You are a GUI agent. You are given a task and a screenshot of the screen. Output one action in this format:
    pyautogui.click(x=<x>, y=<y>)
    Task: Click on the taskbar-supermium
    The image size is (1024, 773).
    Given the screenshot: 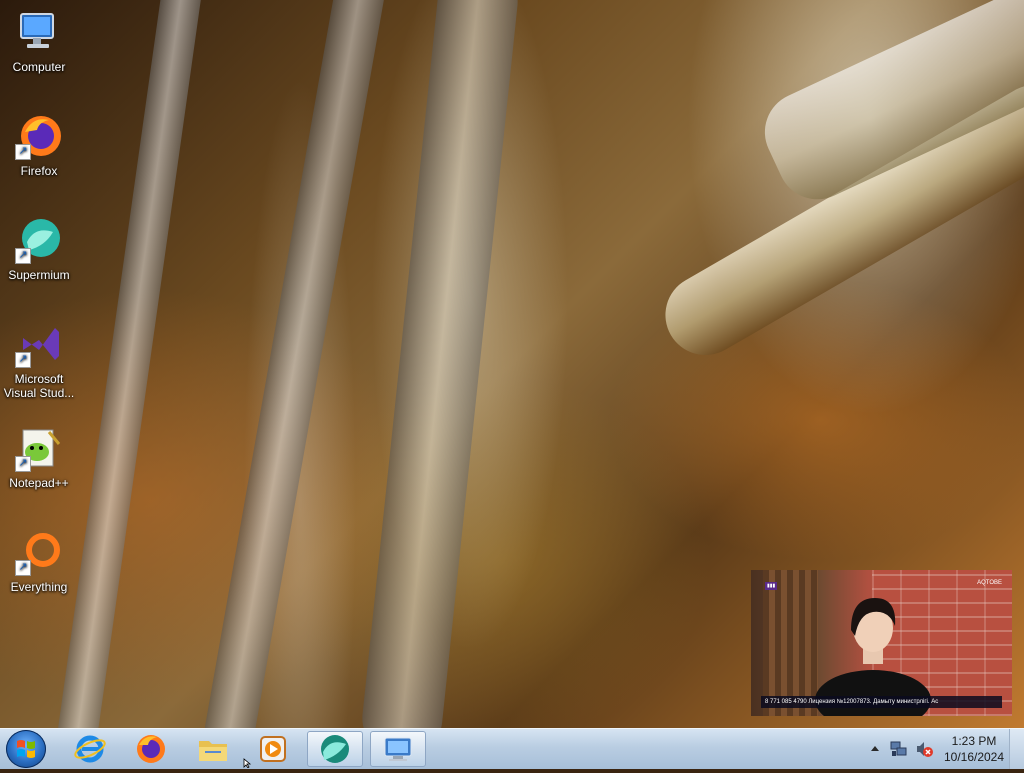 What is the action you would take?
    pyautogui.click(x=335, y=749)
    